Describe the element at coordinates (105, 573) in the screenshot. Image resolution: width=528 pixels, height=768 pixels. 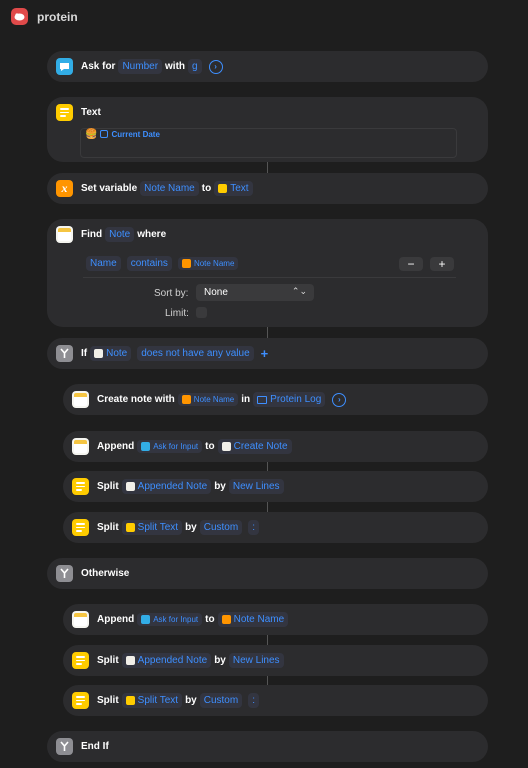
I see `otherwise-label: Otherwise` at that location.